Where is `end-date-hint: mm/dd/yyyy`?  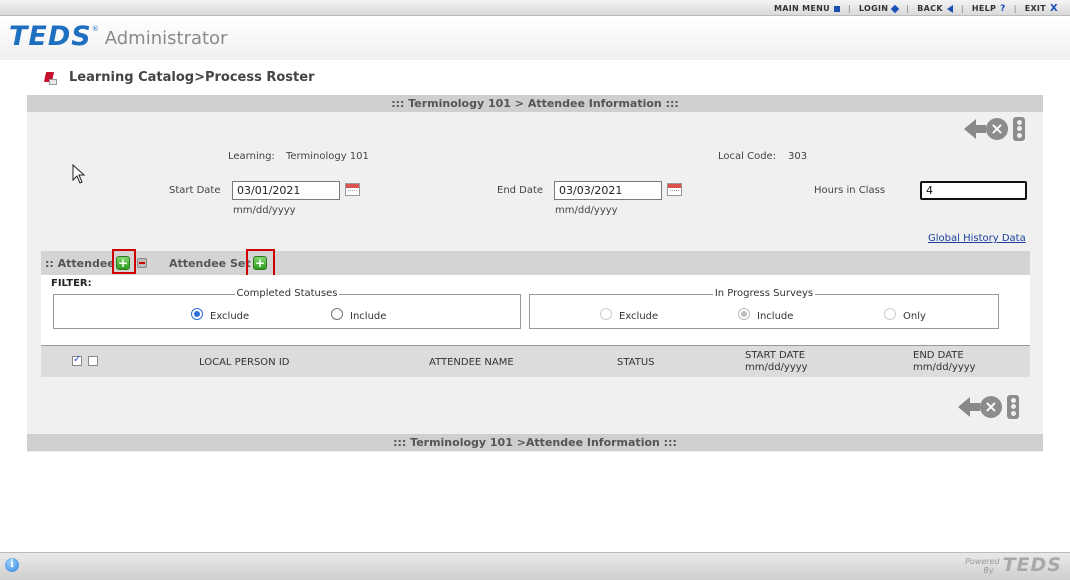 end-date-hint: mm/dd/yyyy is located at coordinates (586, 210).